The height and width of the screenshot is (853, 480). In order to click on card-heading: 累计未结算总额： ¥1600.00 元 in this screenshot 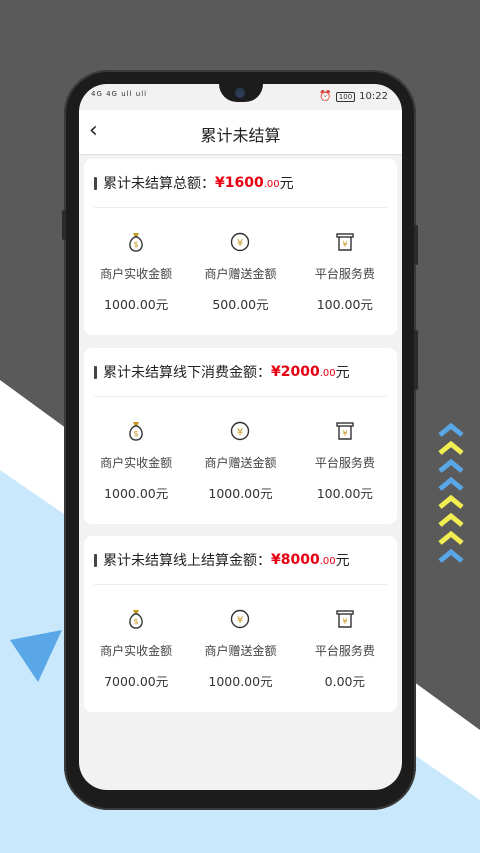, I will do `click(194, 183)`.